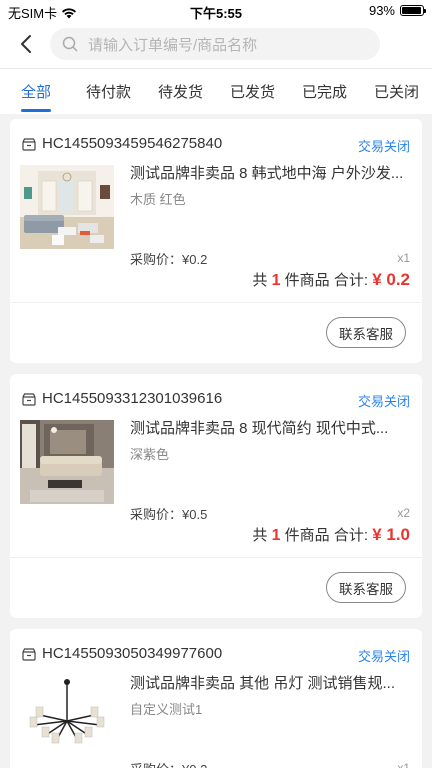 The width and height of the screenshot is (432, 768). I want to click on purchase-price: 采购价：¥0.5, so click(169, 514).